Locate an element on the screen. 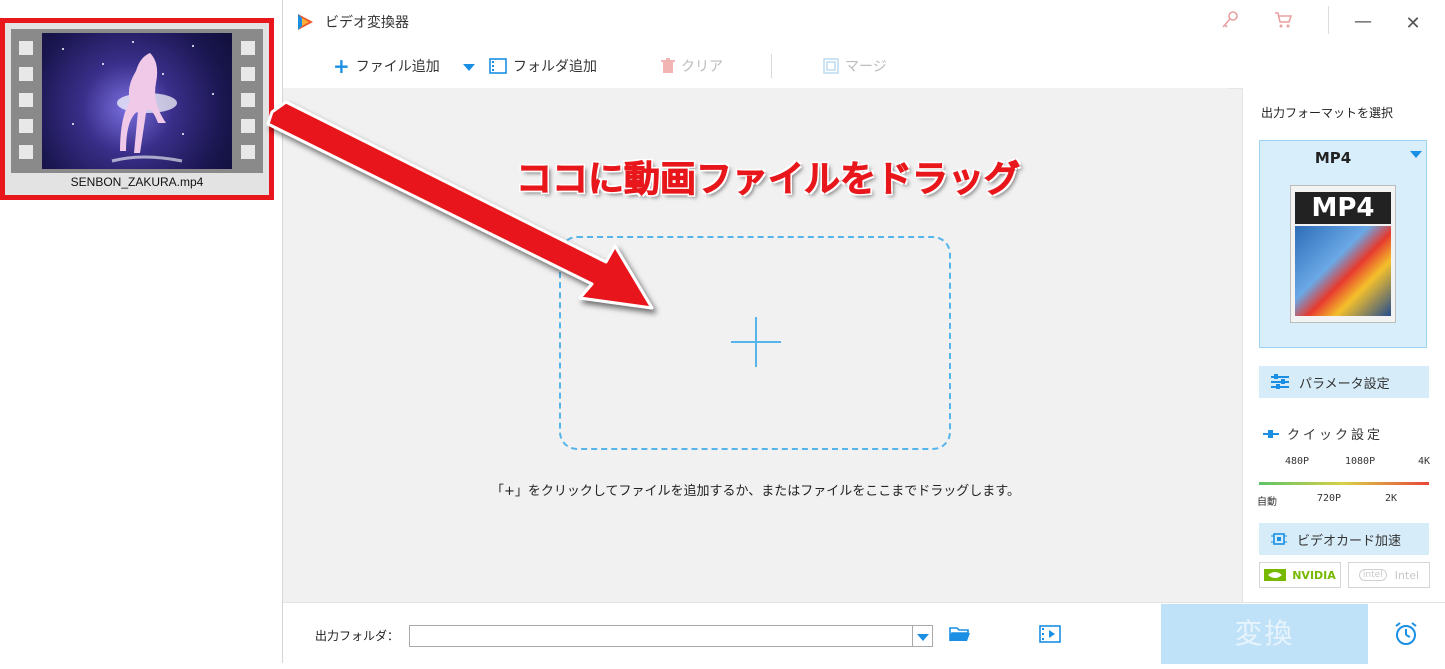  intel-label: Intel is located at coordinates (1407, 575).